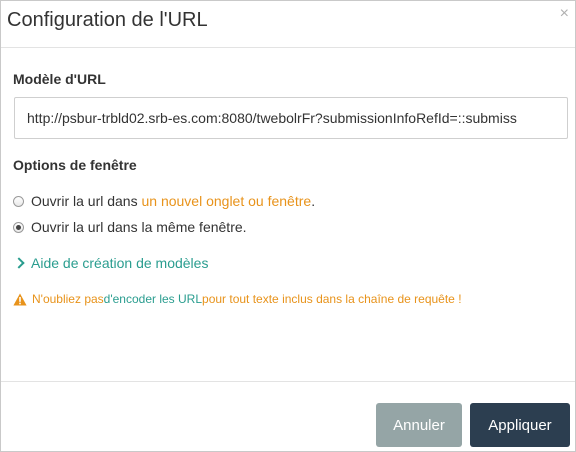 Image resolution: width=576 pixels, height=452 pixels. Describe the element at coordinates (18, 201) in the screenshot. I see `radio-new-window` at that location.